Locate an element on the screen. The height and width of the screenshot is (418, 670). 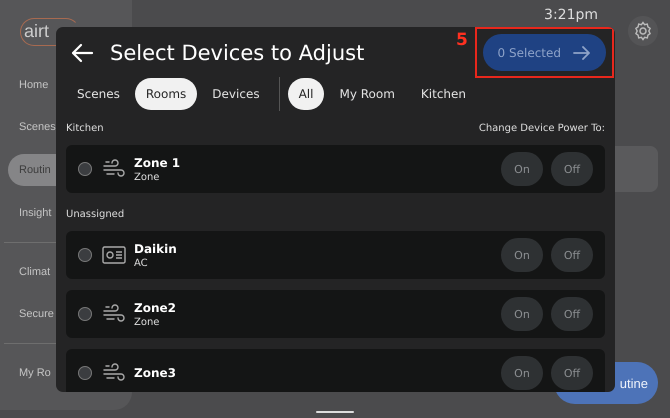
back-arrow-icon is located at coordinates (82, 52).